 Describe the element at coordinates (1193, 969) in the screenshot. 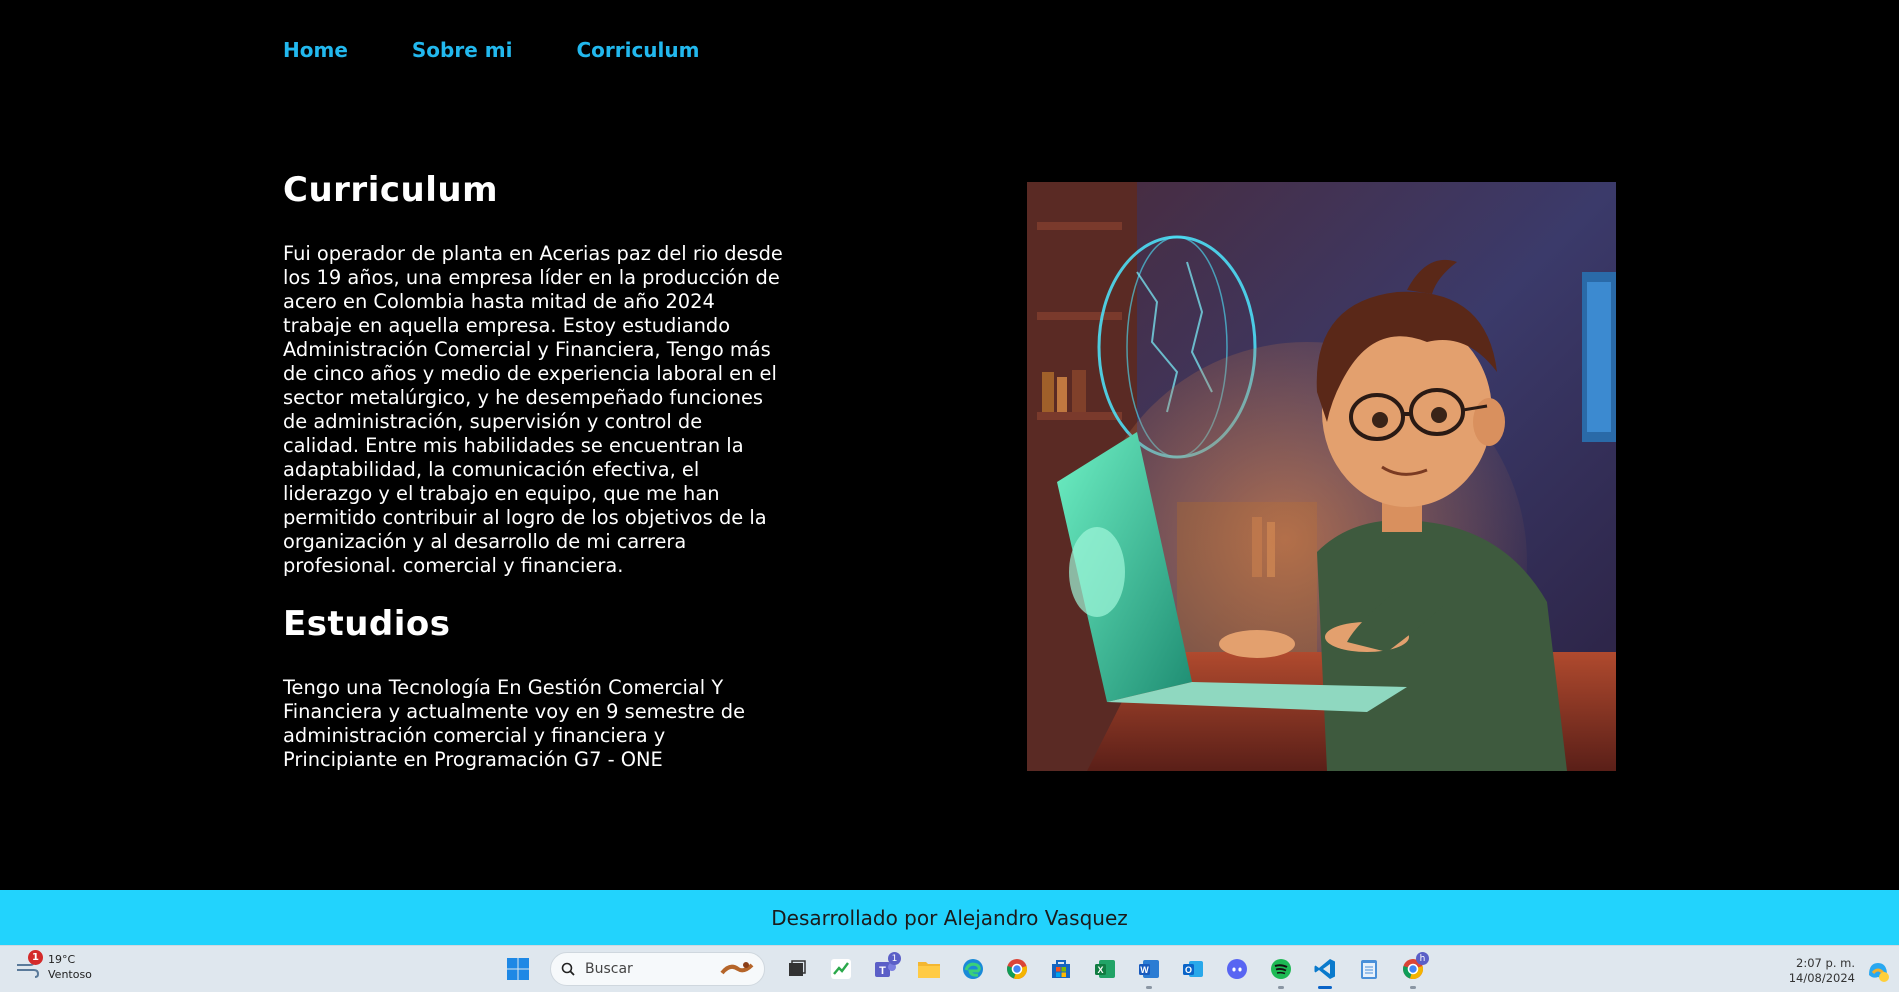

I see `outlook-icon: O` at that location.